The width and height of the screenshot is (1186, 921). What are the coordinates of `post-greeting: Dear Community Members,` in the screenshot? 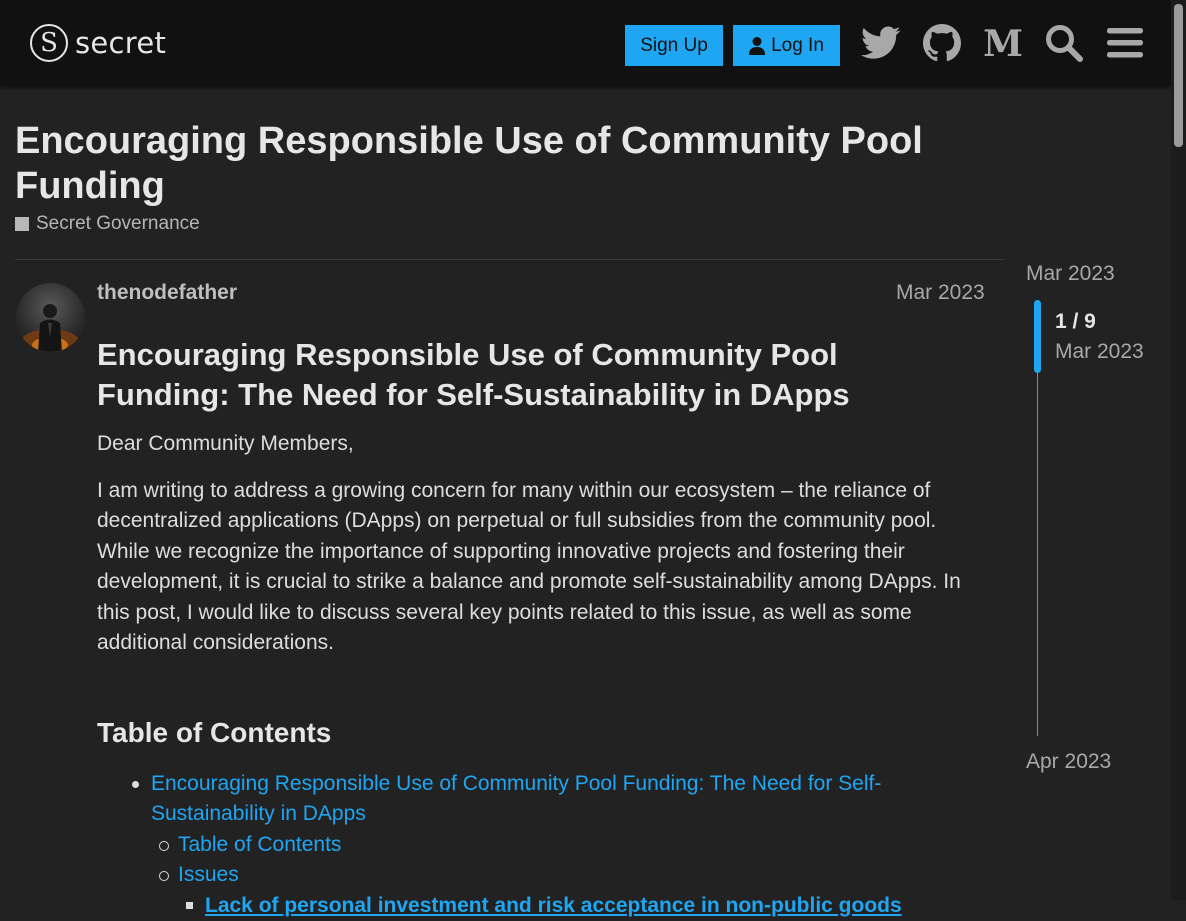 It's located at (537, 444).